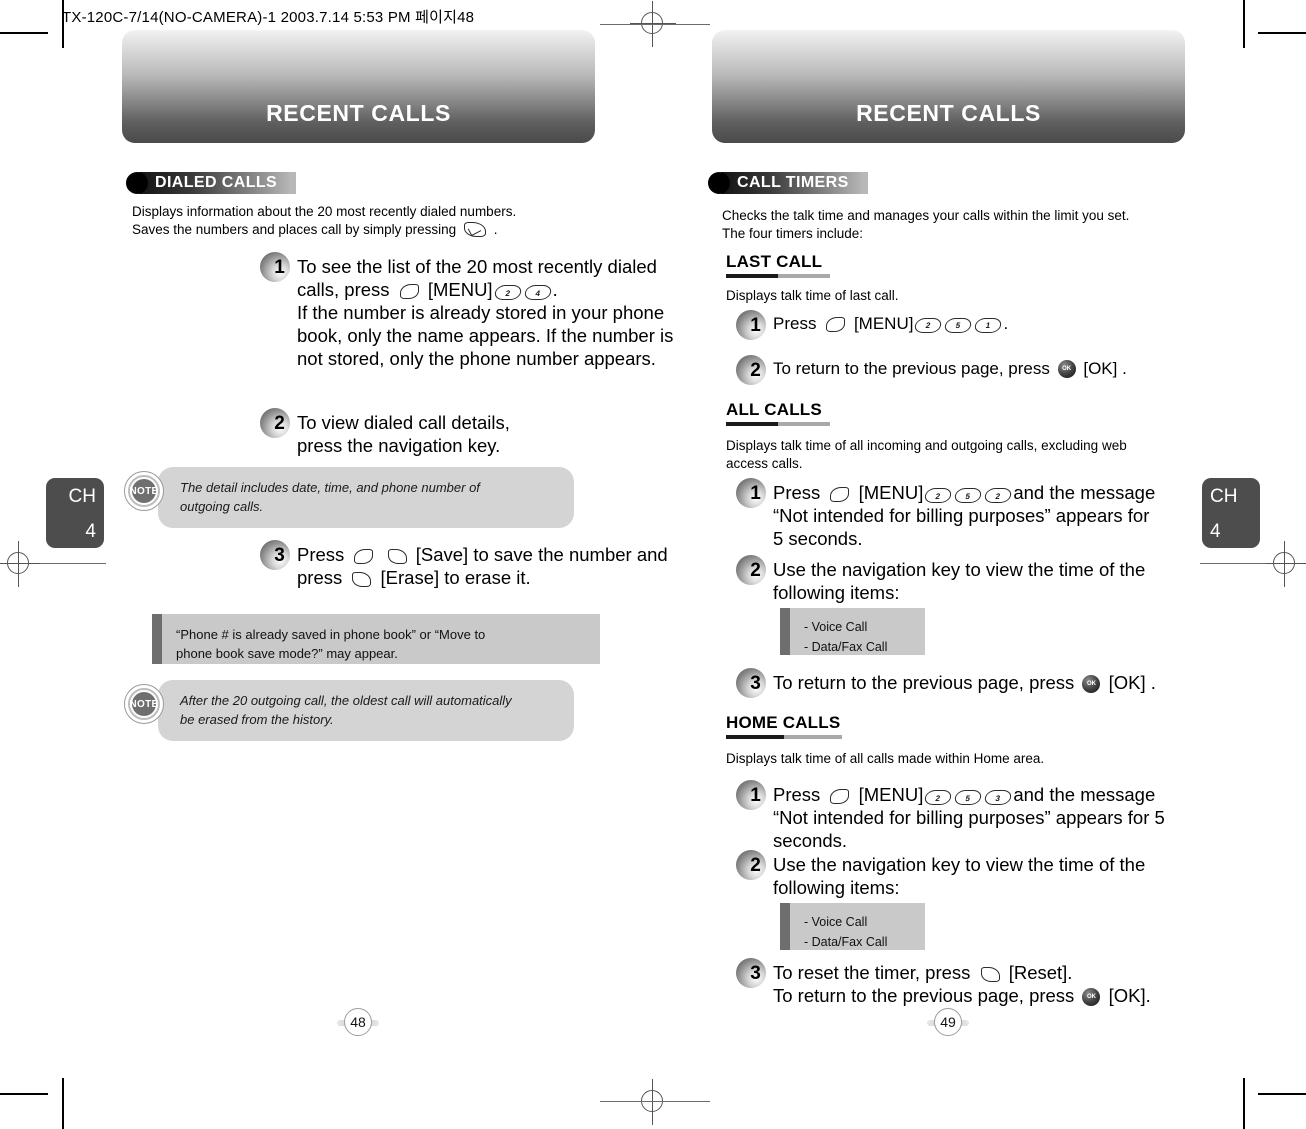  I want to click on left-page-banner: RECENT CALLS, so click(358, 86).